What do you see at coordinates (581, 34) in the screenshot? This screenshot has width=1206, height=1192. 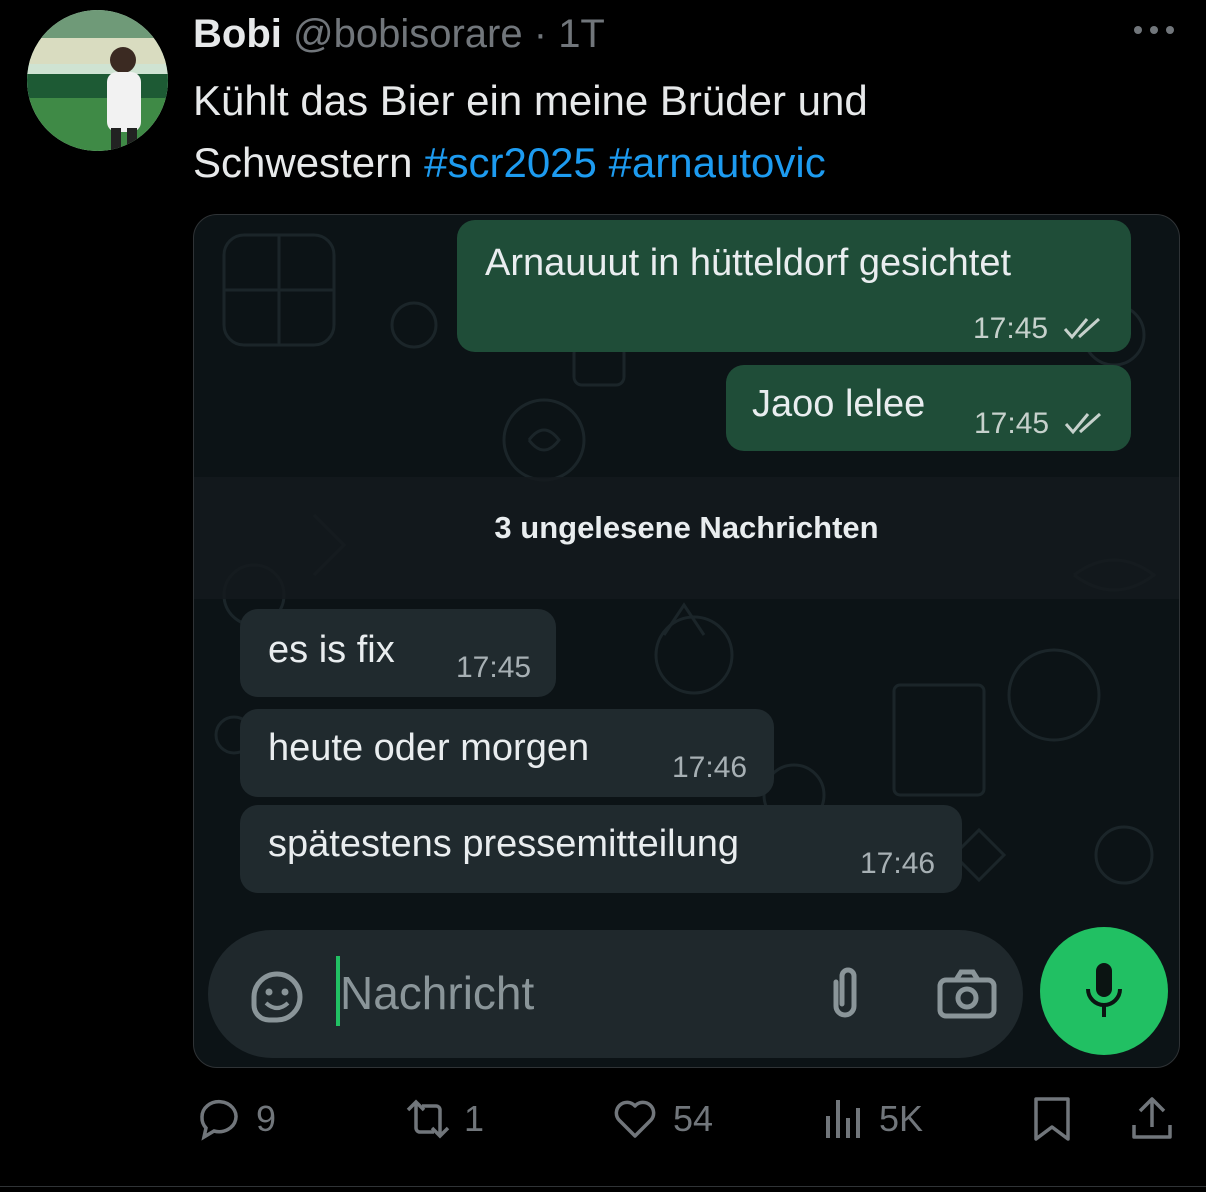 I see `tweet-time: 1T` at bounding box center [581, 34].